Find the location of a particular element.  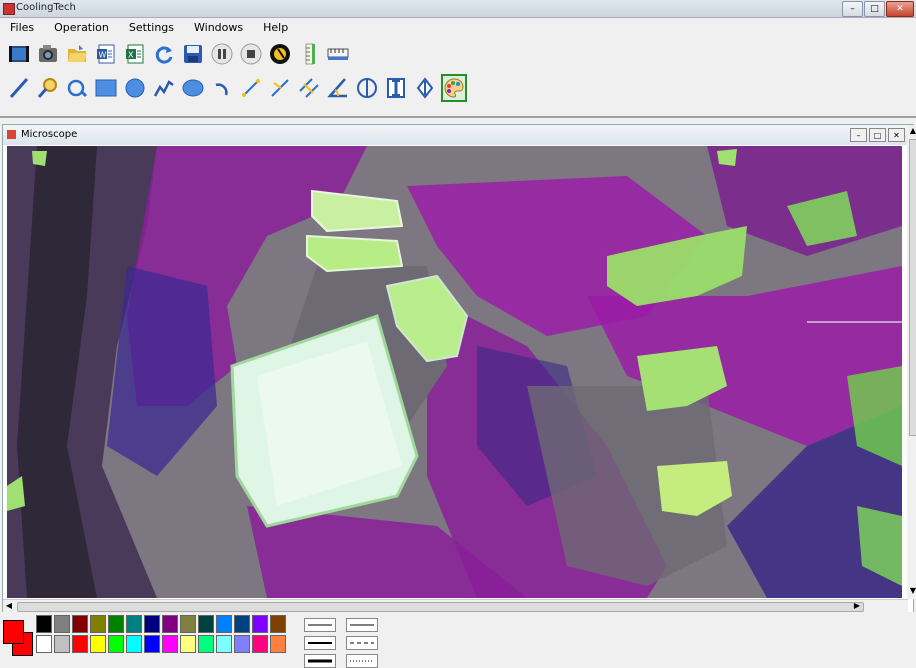

color-palette-button is located at coordinates (454, 88).